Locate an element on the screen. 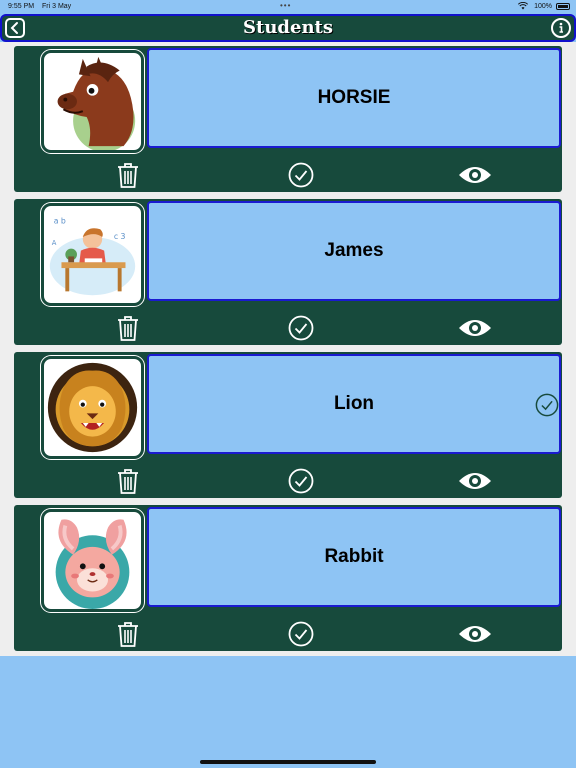 The width and height of the screenshot is (576, 768). svg-text: a b is located at coordinates (60, 220).